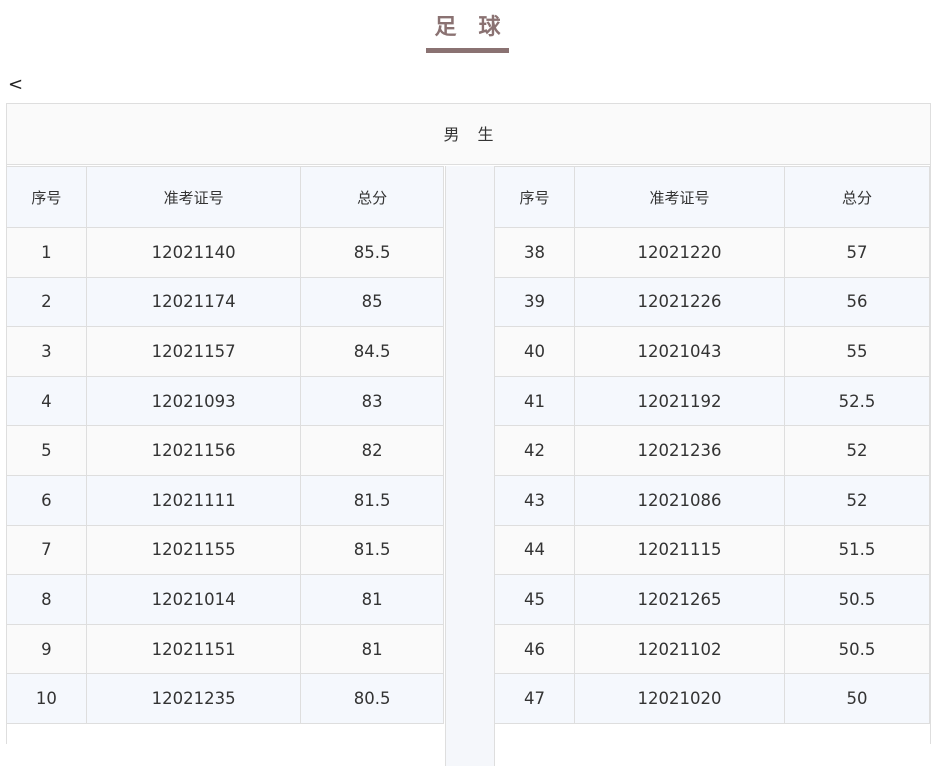 Image resolution: width=935 pixels, height=766 pixels. I want to click on serial-cell: 38, so click(534, 252).